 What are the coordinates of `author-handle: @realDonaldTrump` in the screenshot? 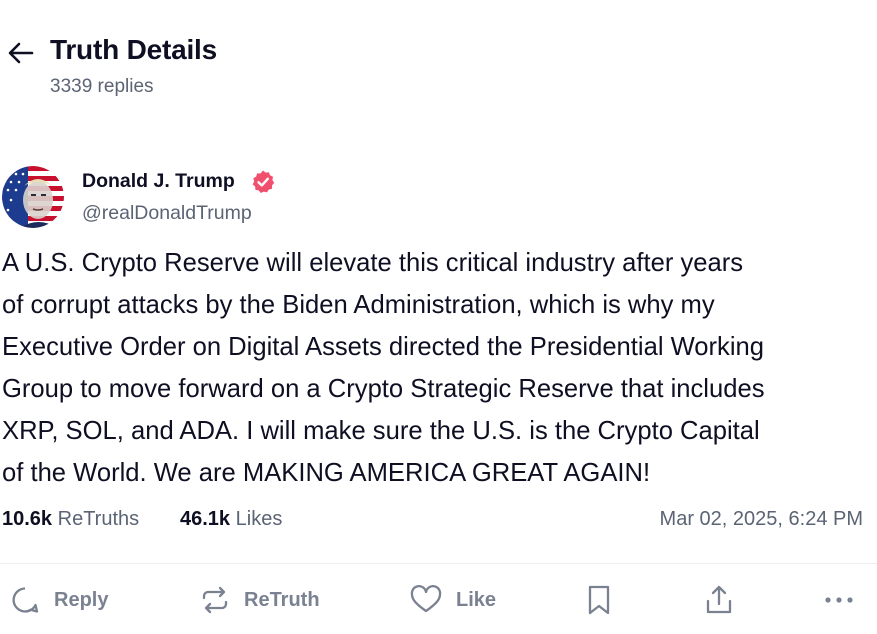 It's located at (167, 213).